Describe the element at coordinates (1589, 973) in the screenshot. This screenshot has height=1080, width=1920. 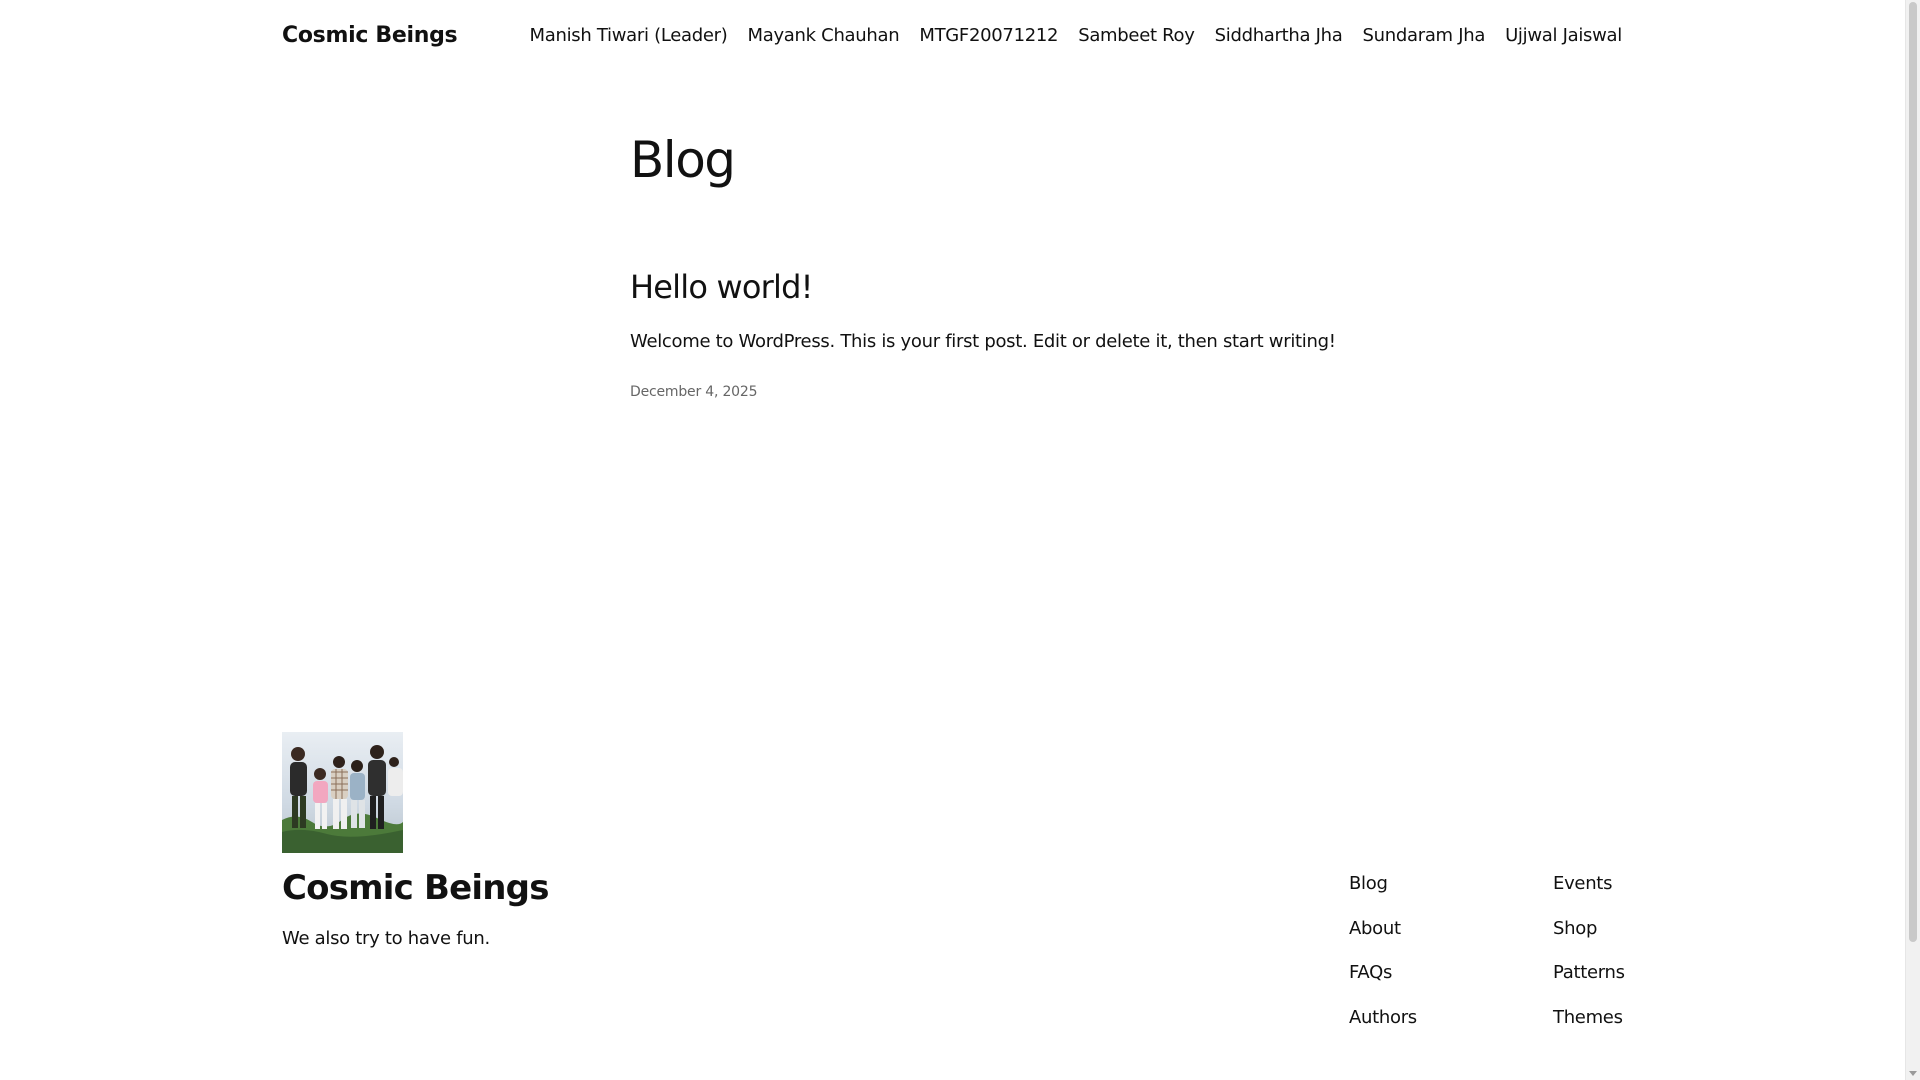
I see `footer-link-patterns: Patterns` at that location.